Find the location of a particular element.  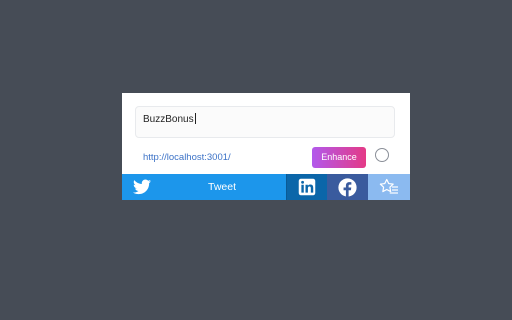

text-caret is located at coordinates (195, 118).